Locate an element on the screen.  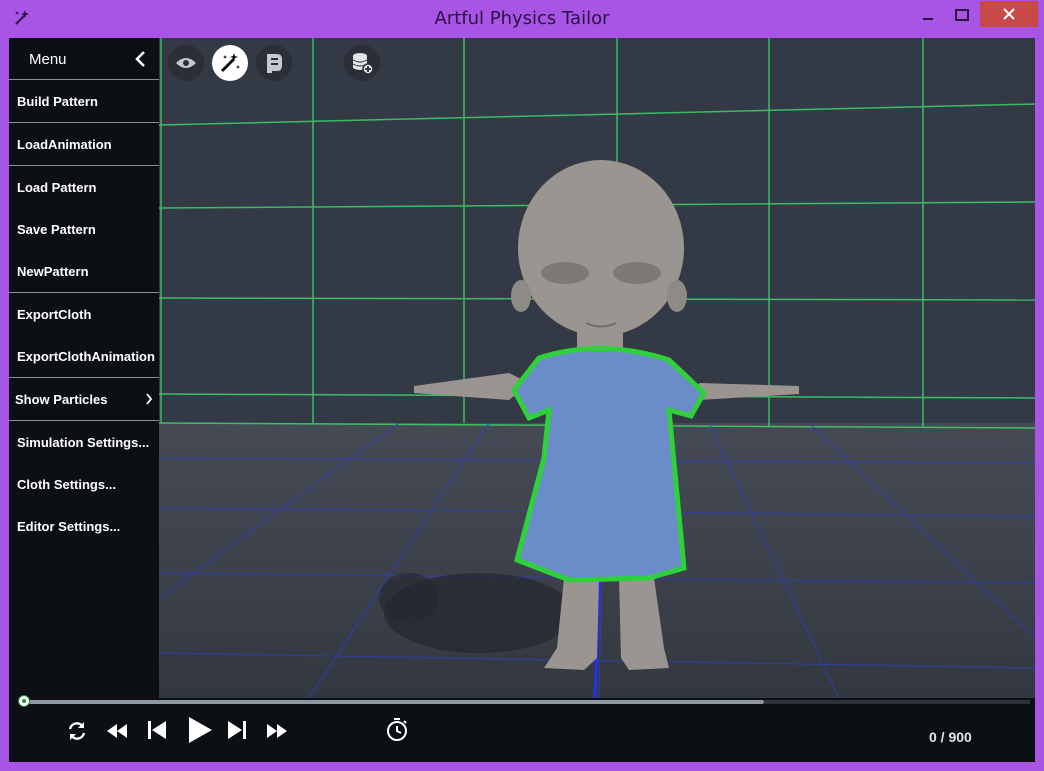
rewind-button is located at coordinates (117, 731).